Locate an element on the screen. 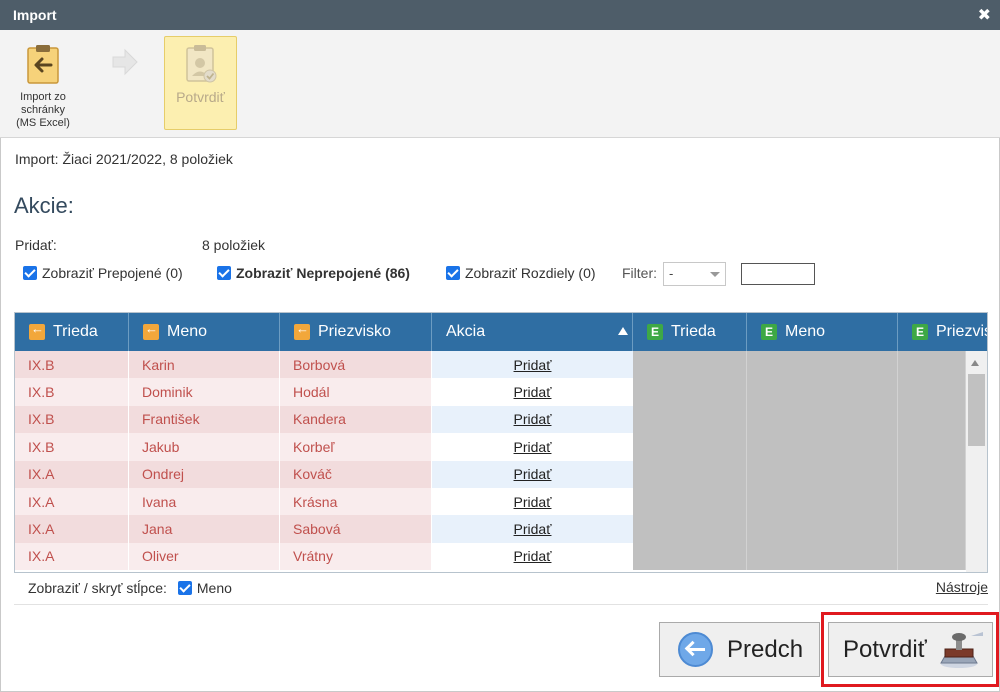  column-toggle-label: Meno is located at coordinates (214, 588).